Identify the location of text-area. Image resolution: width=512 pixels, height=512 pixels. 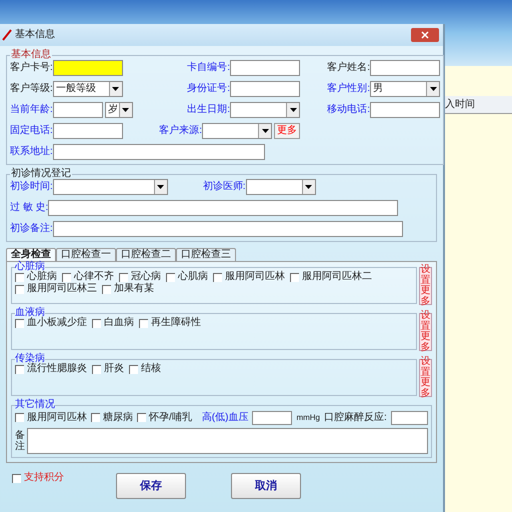
(227, 441).